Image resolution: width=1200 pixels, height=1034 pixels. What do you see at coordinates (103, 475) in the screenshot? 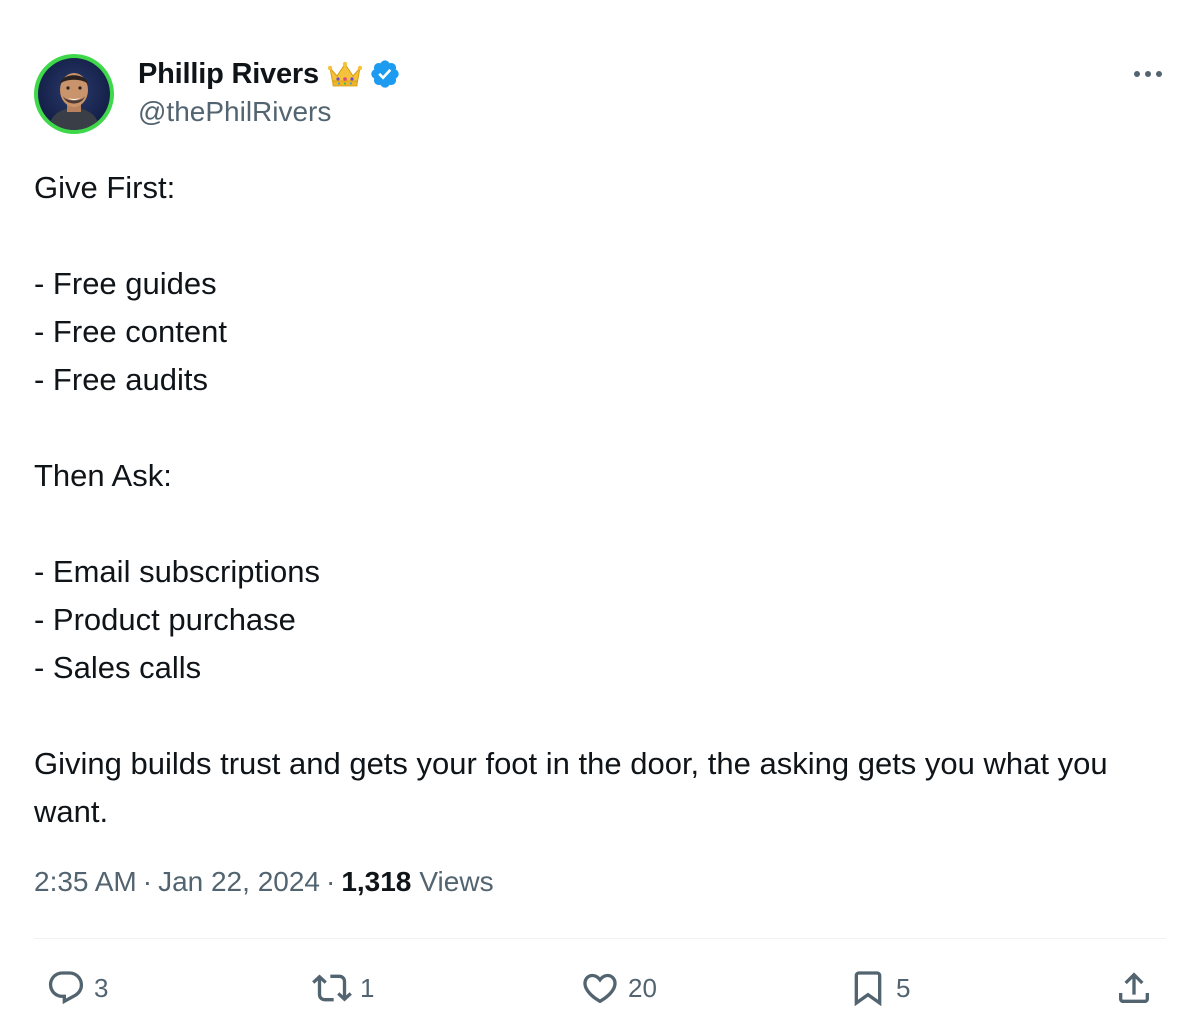
I see `tweet-line: Then Ask:` at bounding box center [103, 475].